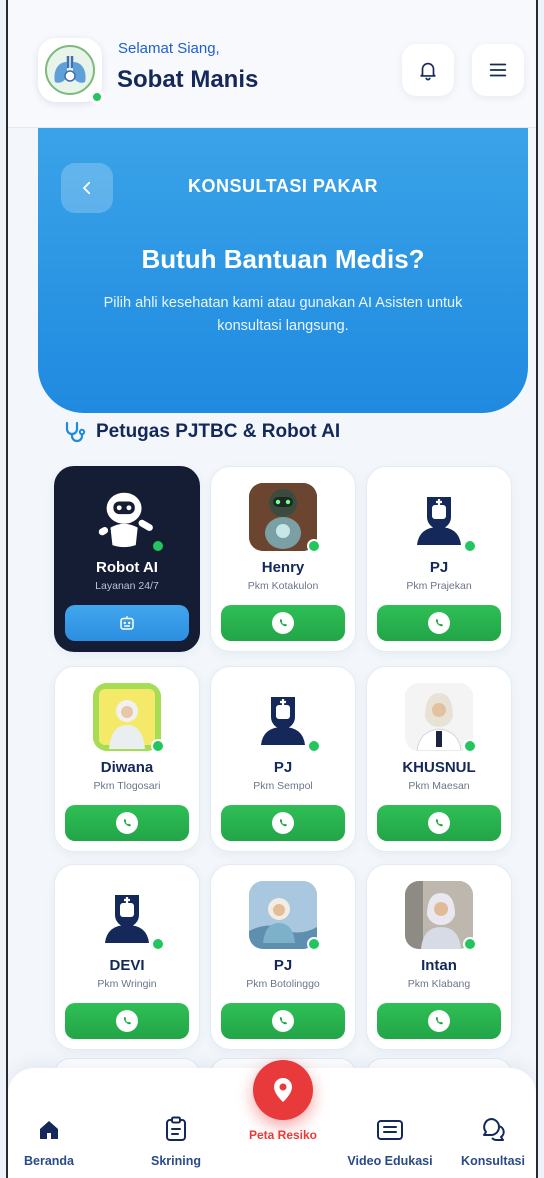  I want to click on map-pin-icon, so click(283, 1090).